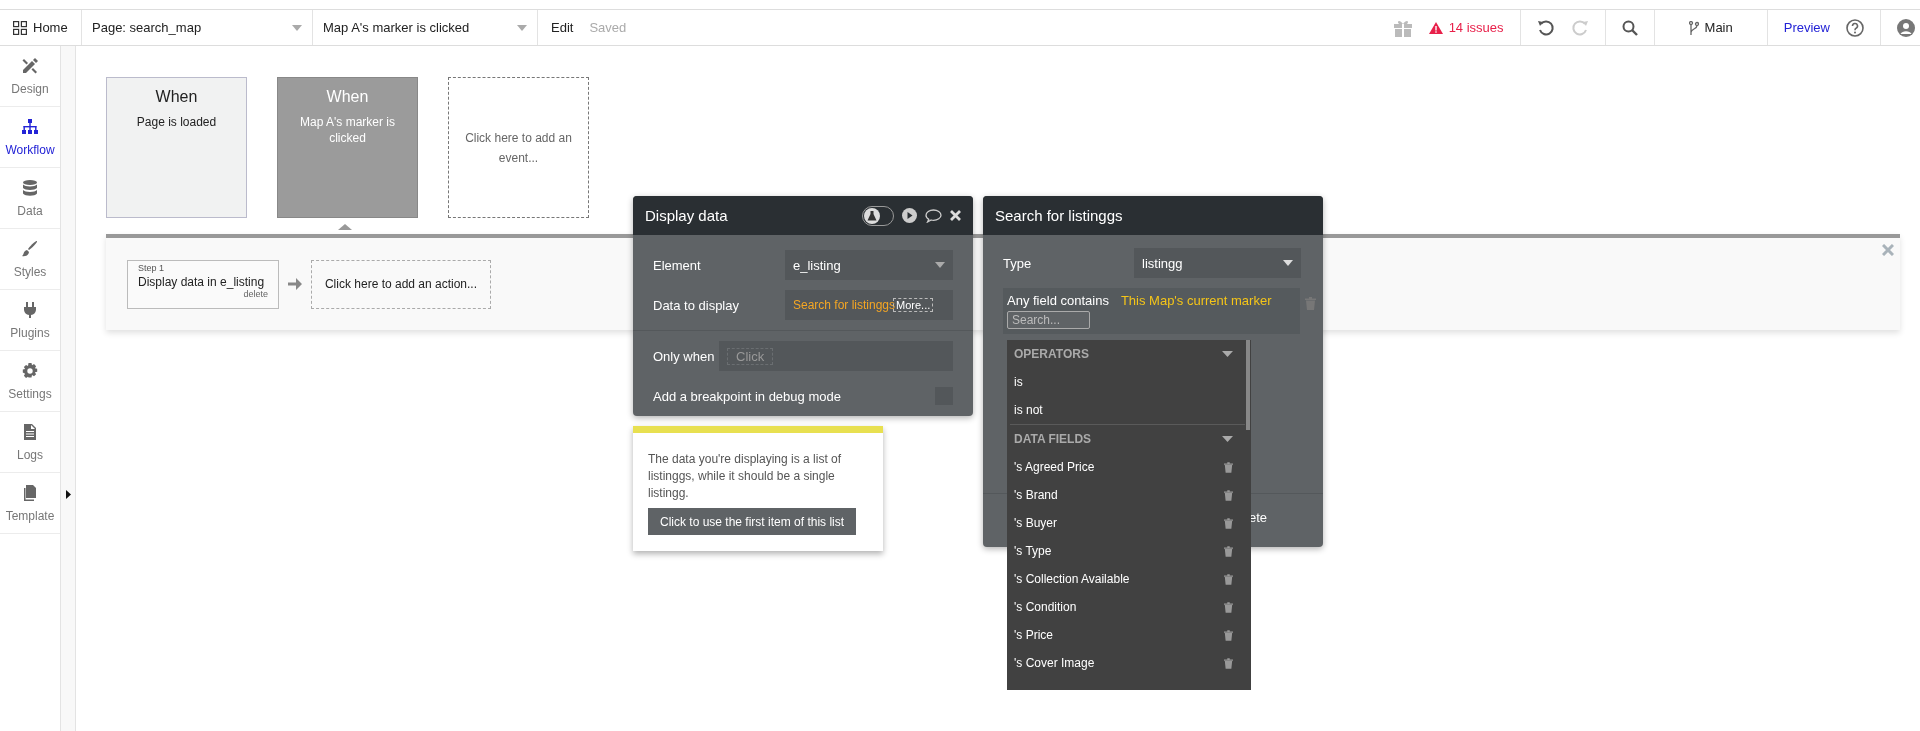 This screenshot has width=1920, height=731. I want to click on pages-icon, so click(30, 492).